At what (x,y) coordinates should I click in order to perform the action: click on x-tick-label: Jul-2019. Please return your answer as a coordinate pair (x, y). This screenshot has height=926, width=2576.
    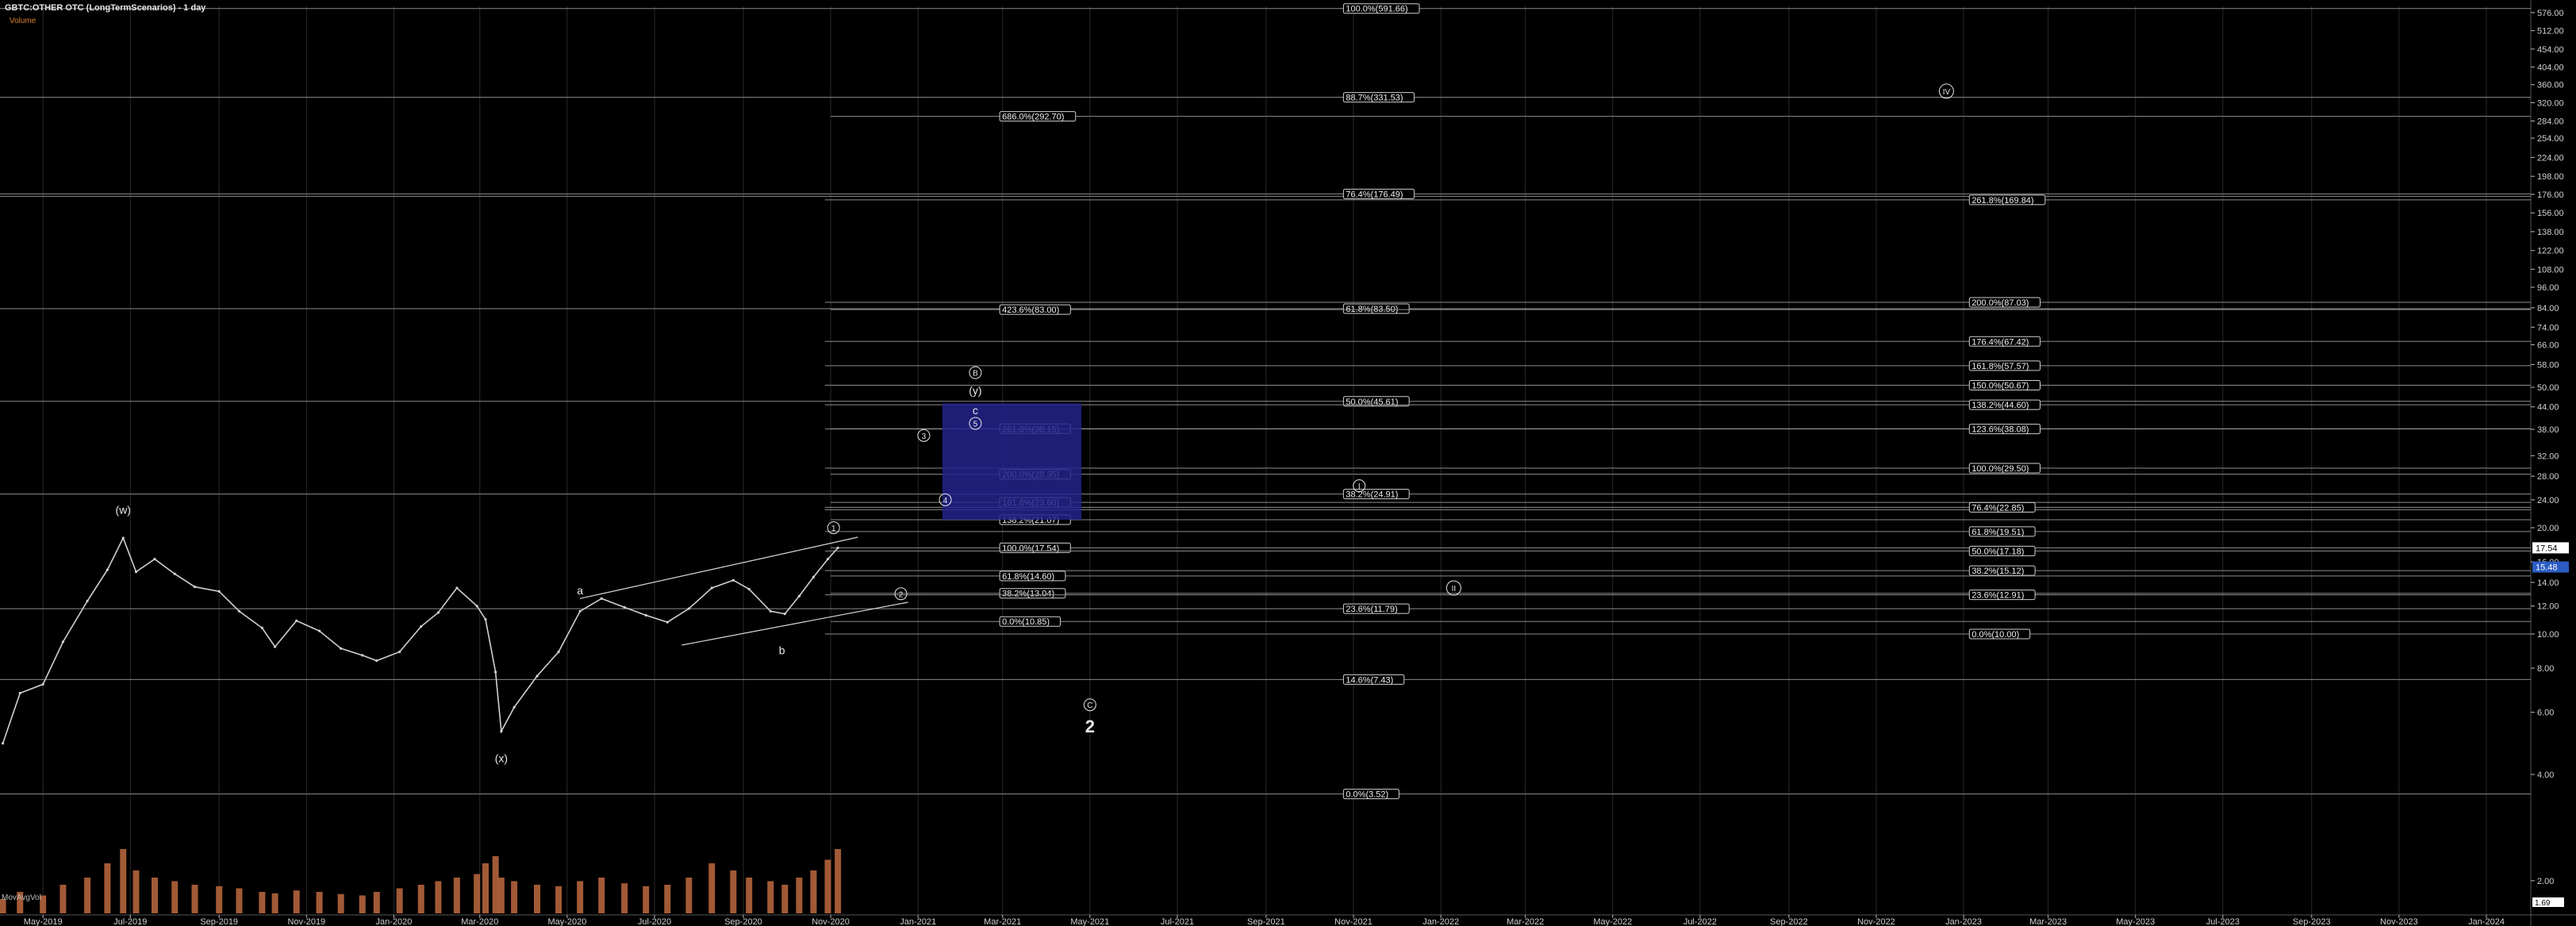
    Looking at the image, I should click on (130, 922).